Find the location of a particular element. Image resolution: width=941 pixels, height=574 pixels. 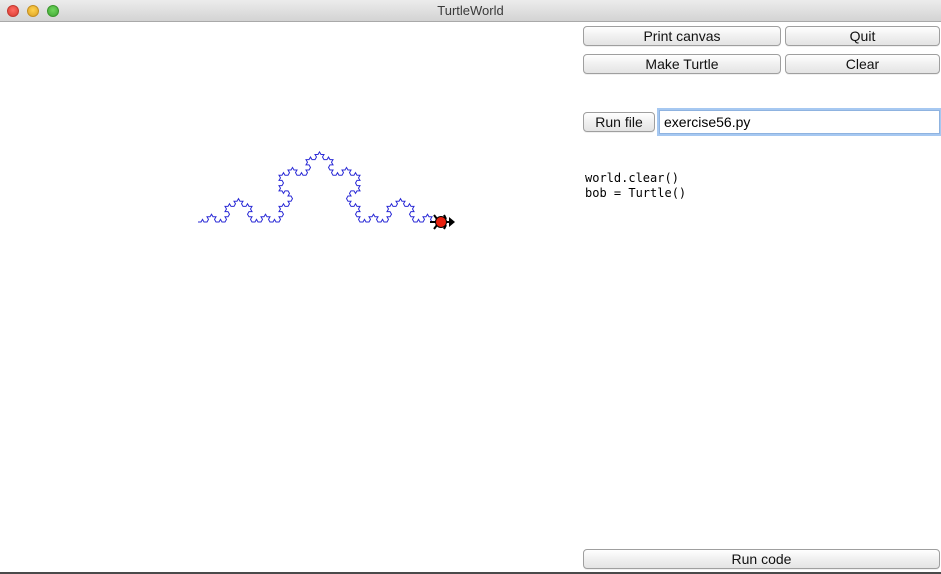

filename-input is located at coordinates (799, 122).